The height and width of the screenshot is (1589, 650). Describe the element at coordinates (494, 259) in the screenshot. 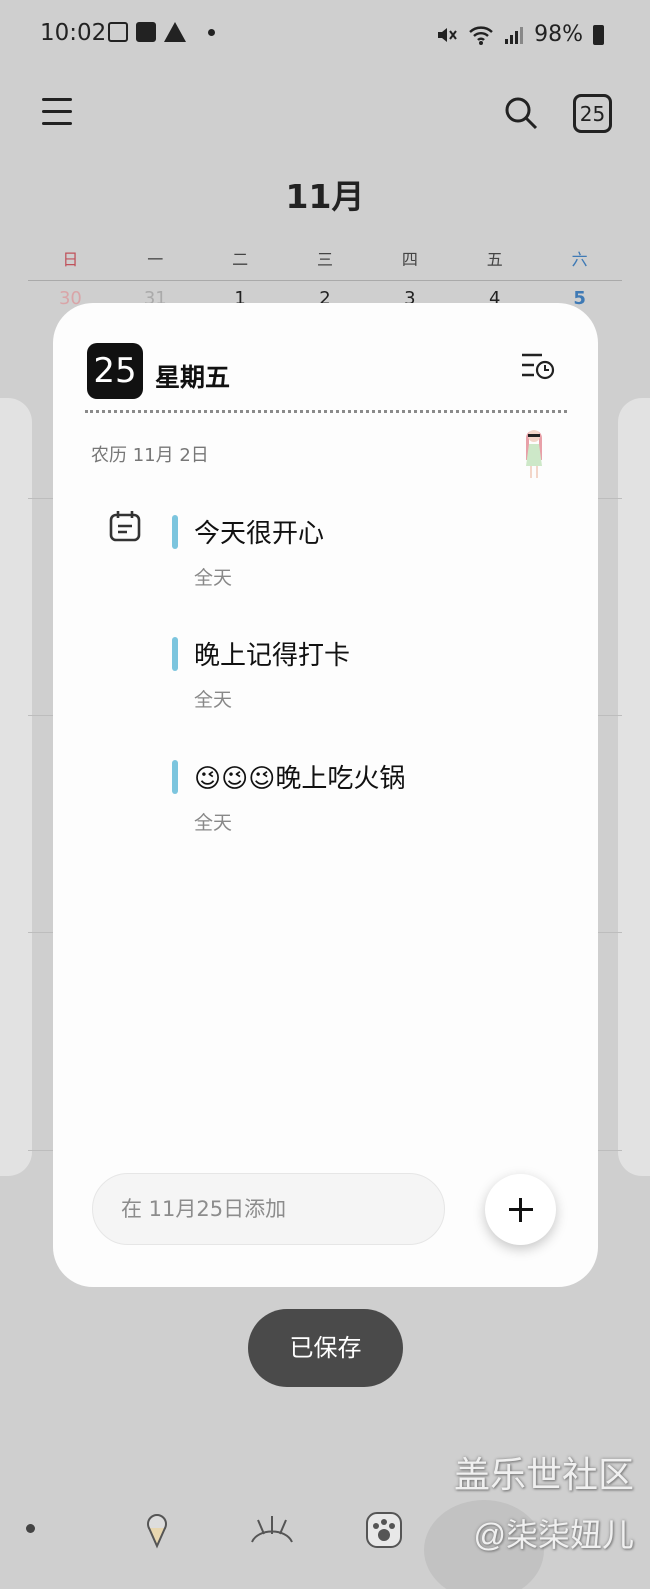

I see `weekday-label: 五` at that location.